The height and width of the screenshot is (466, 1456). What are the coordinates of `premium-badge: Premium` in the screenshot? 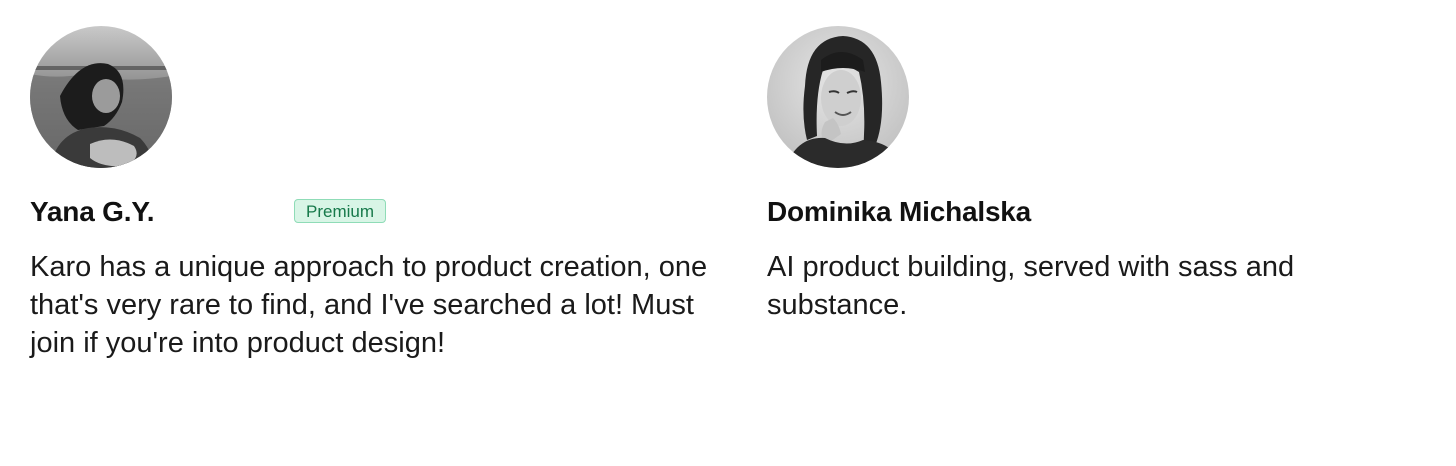 It's located at (340, 211).